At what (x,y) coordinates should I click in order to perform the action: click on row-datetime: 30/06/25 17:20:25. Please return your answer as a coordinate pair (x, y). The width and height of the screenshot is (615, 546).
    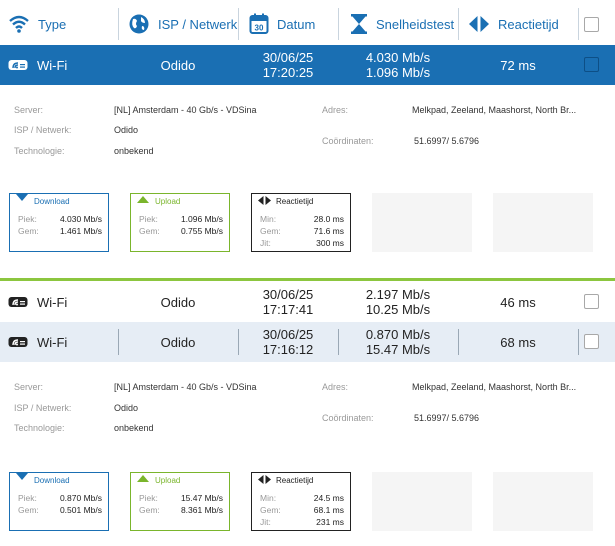
    Looking at the image, I should click on (288, 65).